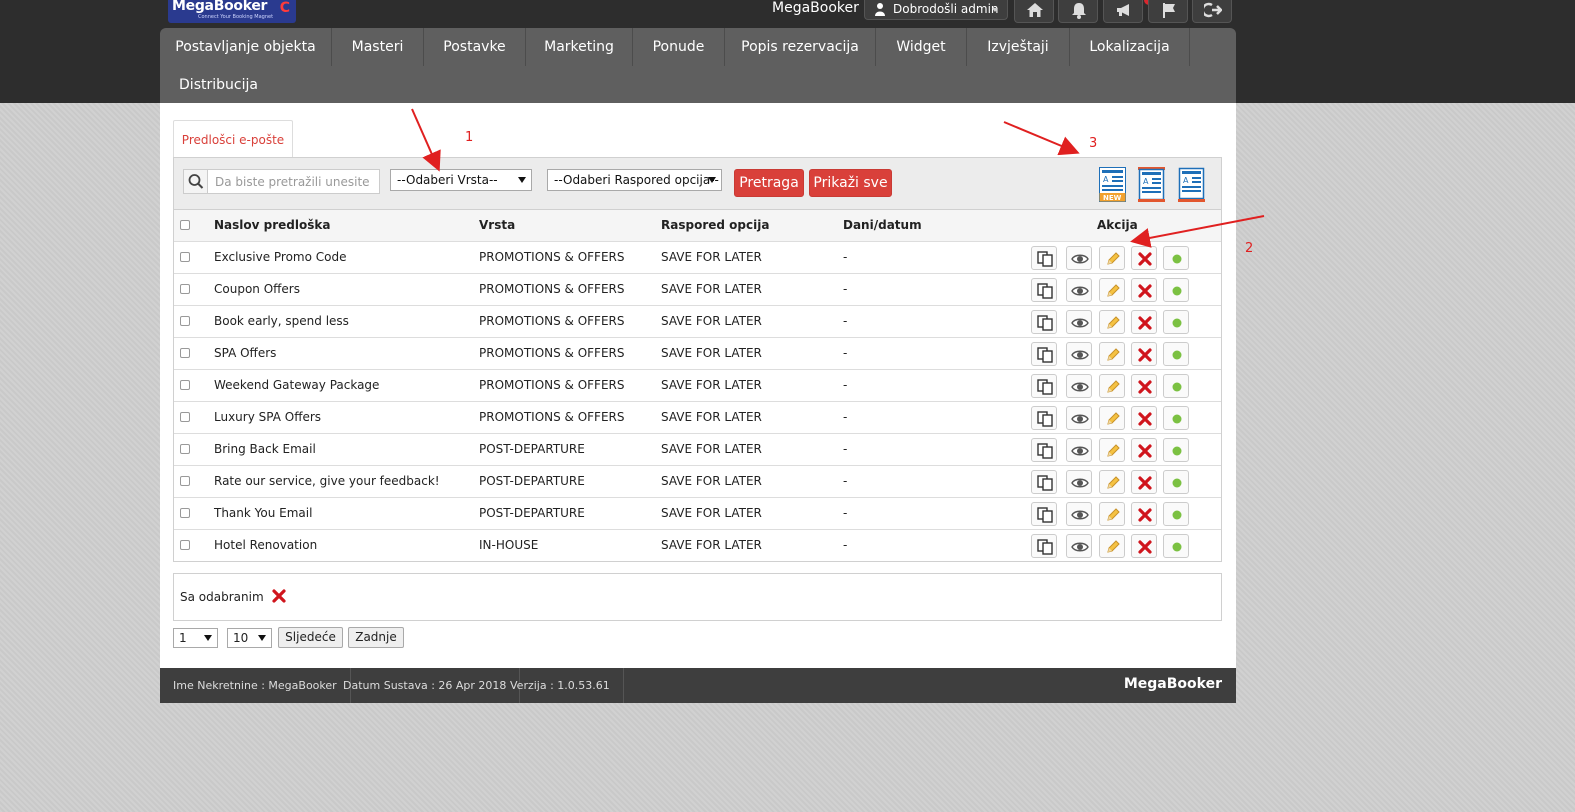 This screenshot has height=812, width=1575. Describe the element at coordinates (218, 85) in the screenshot. I see `nav-item-distribucija: Distribucija` at that location.